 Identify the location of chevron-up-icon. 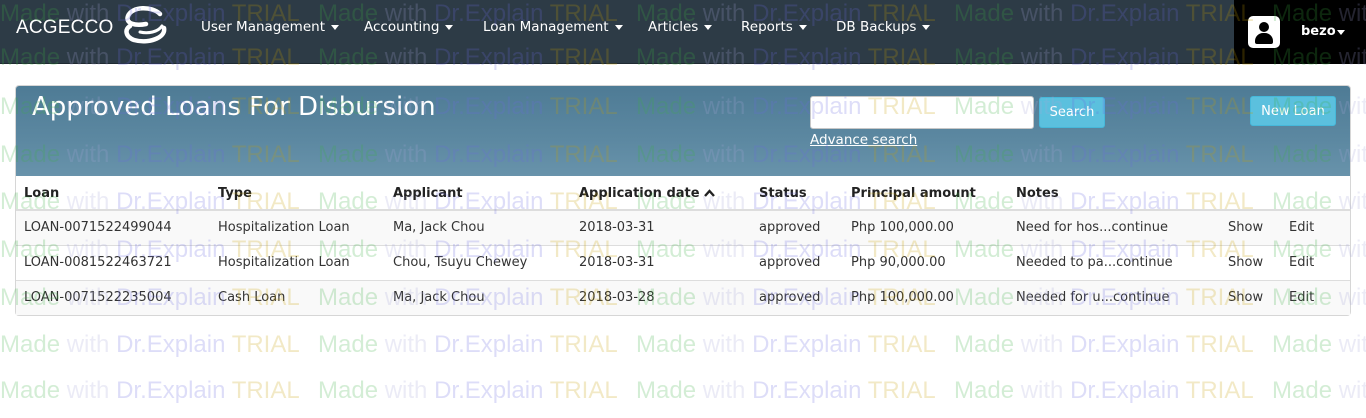
(709, 193).